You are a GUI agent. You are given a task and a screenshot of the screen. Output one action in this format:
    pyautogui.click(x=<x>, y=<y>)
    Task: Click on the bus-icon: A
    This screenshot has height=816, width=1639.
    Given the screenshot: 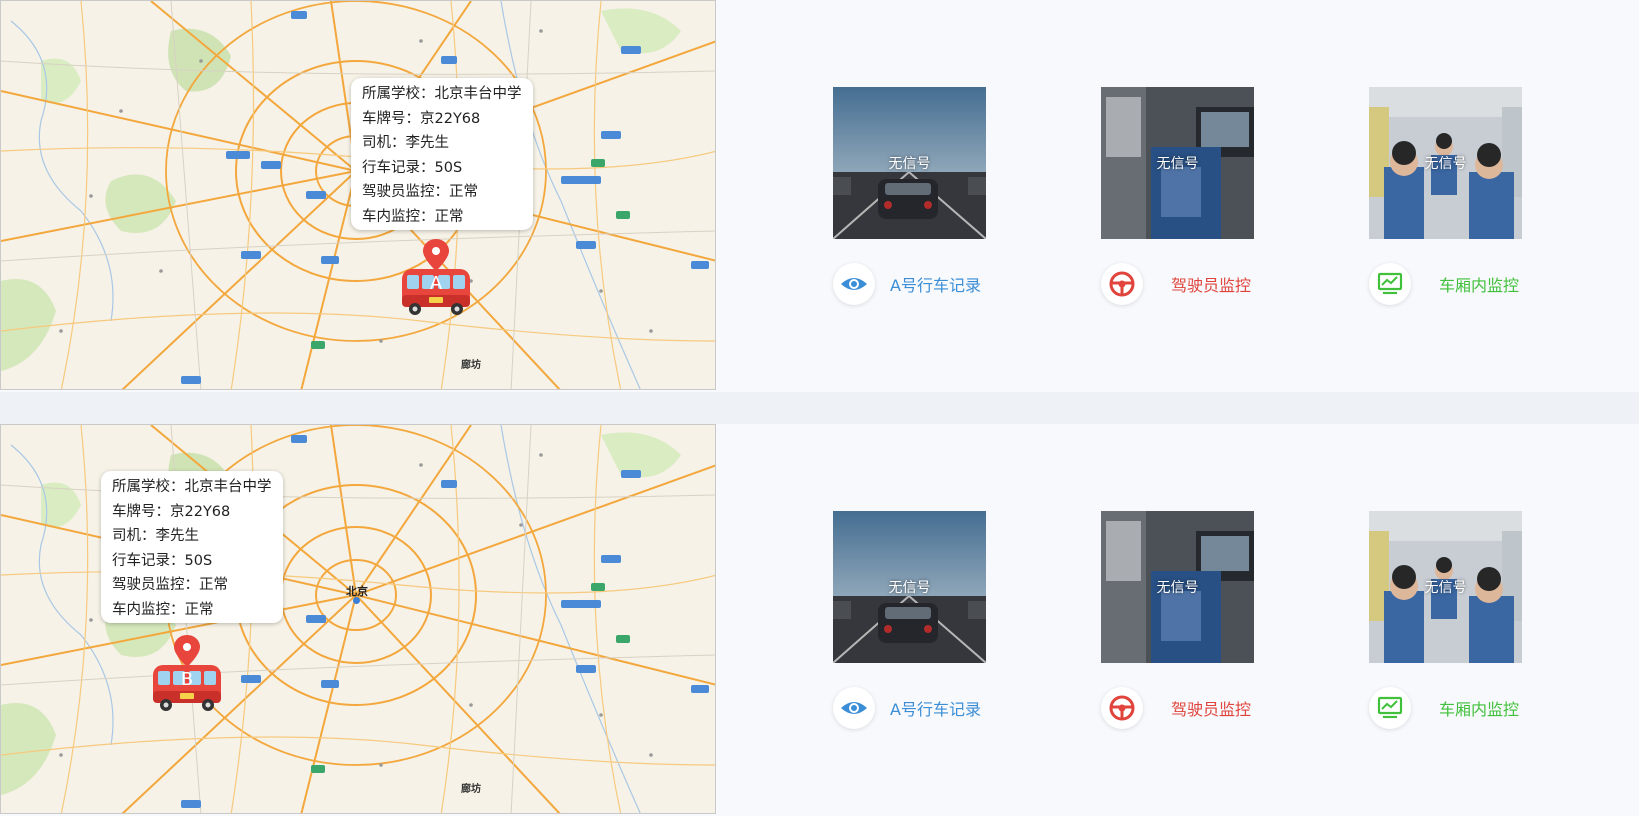 What is the action you would take?
    pyautogui.click(x=436, y=277)
    